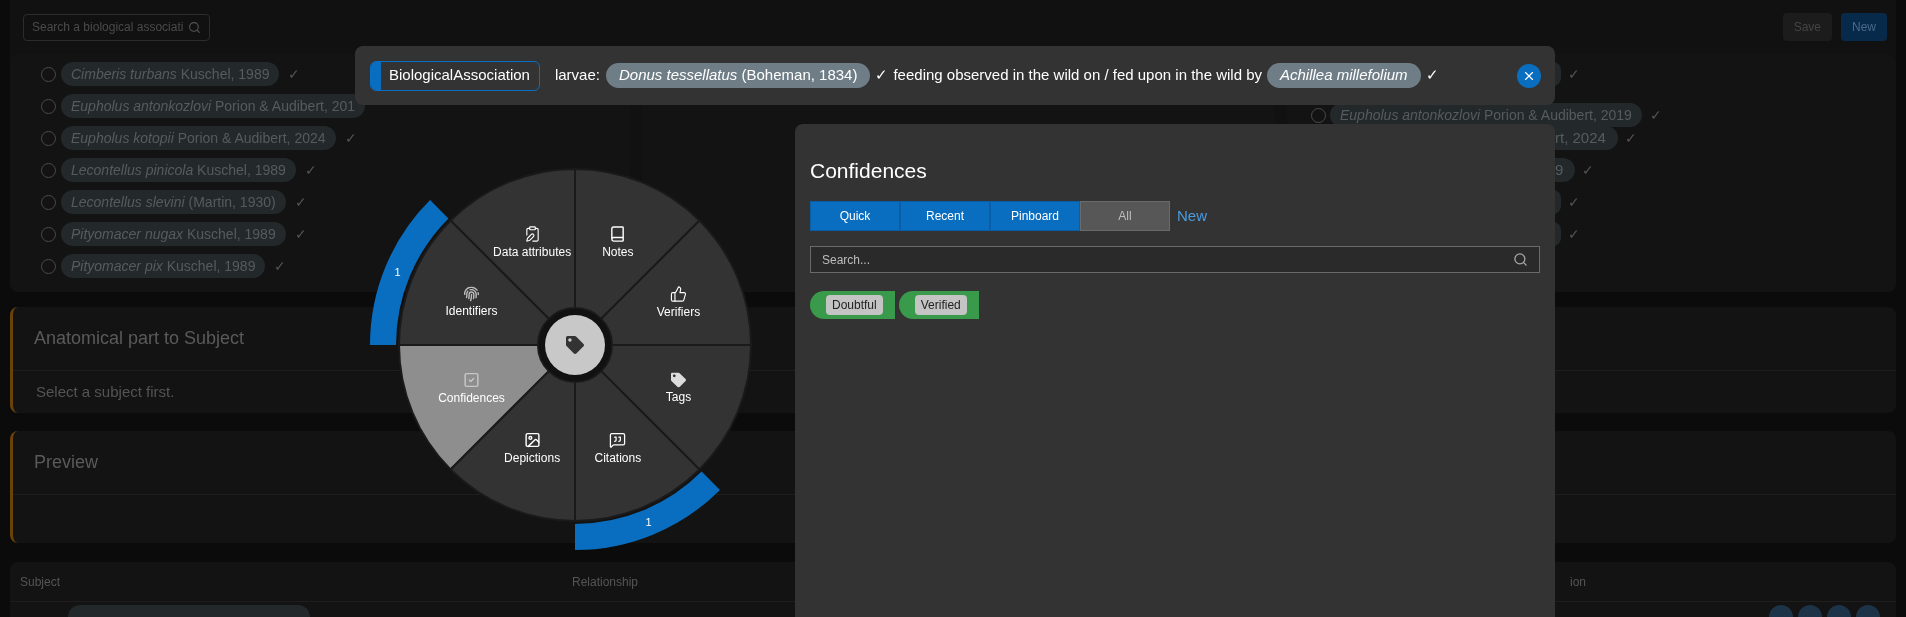  What do you see at coordinates (945, 216) in the screenshot?
I see `tab: Recent` at bounding box center [945, 216].